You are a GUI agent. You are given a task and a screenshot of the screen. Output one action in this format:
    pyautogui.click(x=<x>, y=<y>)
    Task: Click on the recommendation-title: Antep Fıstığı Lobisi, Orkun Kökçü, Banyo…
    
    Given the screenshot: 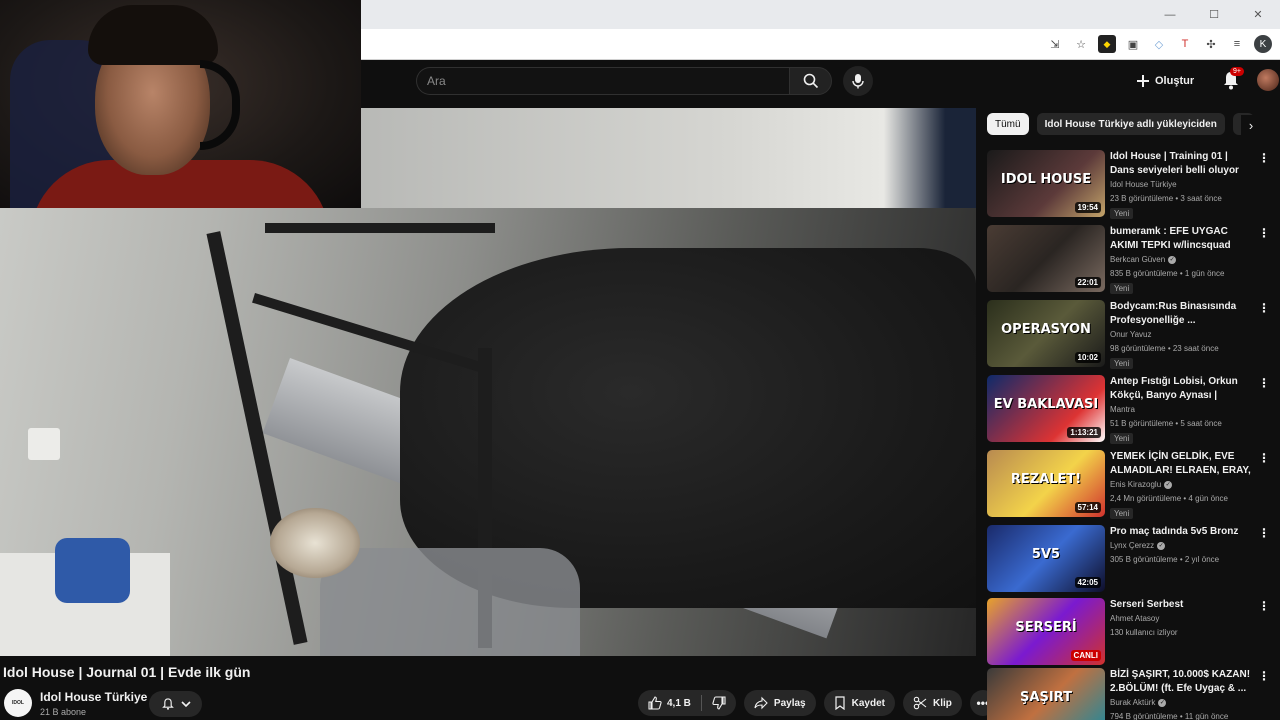 What is the action you would take?
    pyautogui.click(x=1182, y=389)
    